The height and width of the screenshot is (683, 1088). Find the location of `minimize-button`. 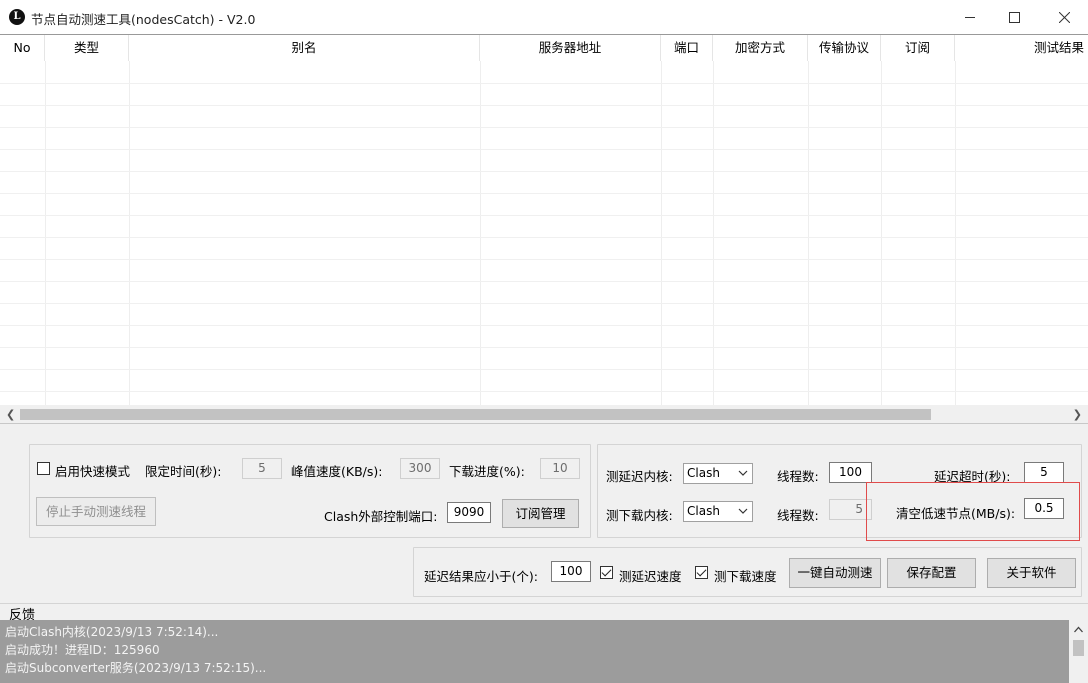

minimize-button is located at coordinates (970, 17).